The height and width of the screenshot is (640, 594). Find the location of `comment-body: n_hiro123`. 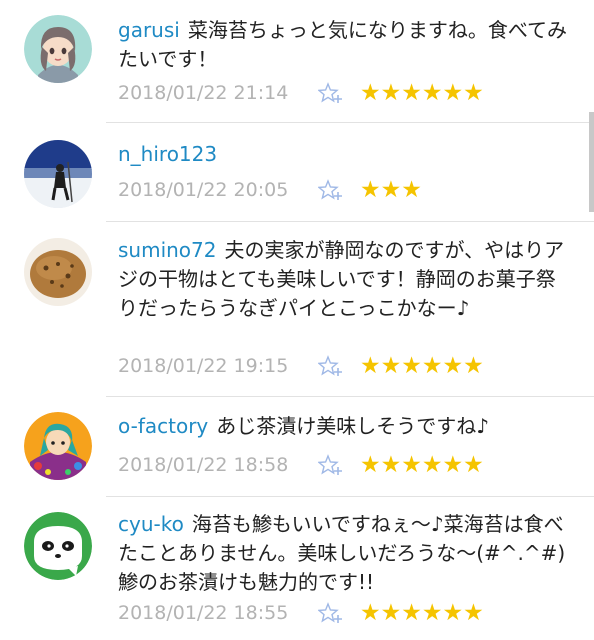

comment-body: n_hiro123 is located at coordinates (344, 154).